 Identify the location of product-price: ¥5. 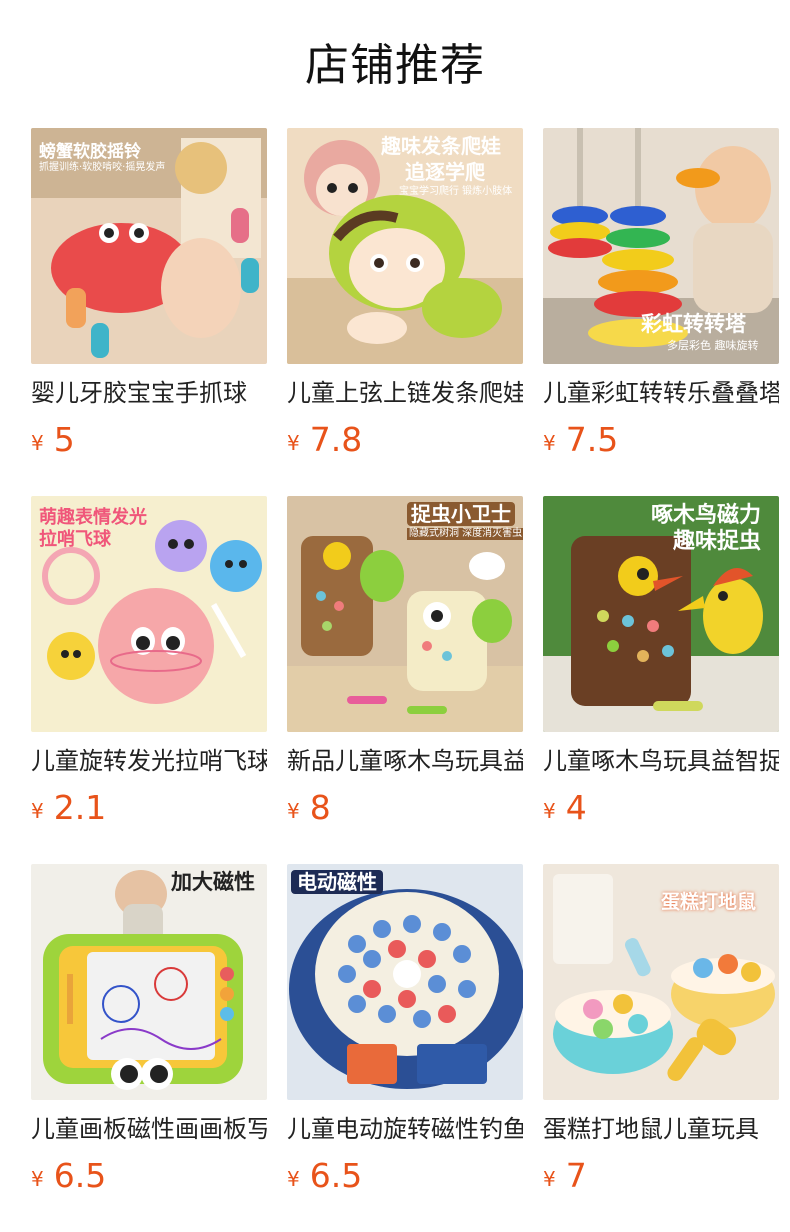
(149, 440).